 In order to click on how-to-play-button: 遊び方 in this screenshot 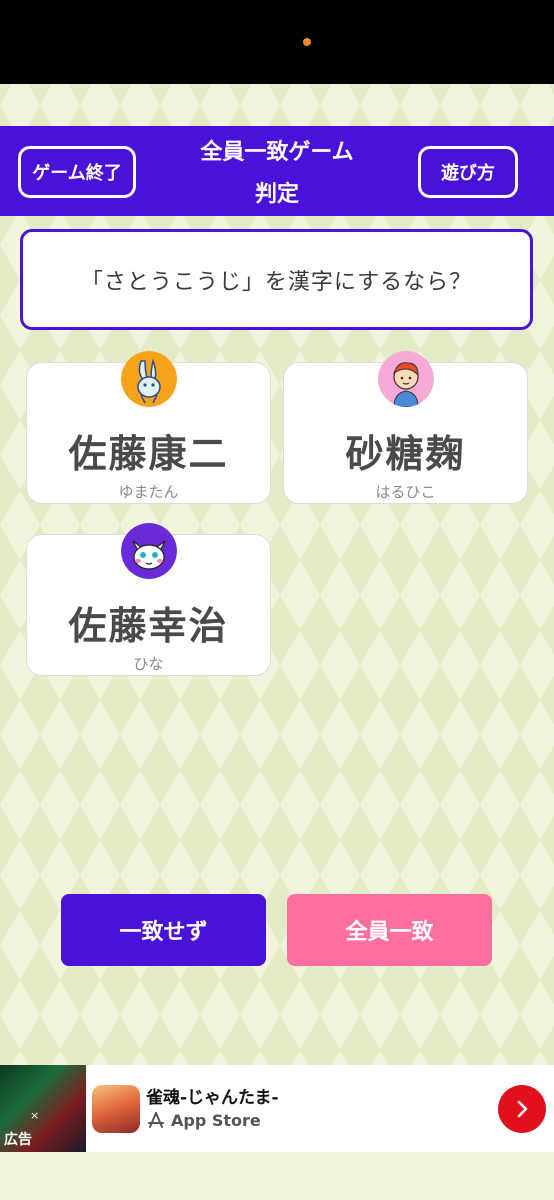, I will do `click(468, 172)`.